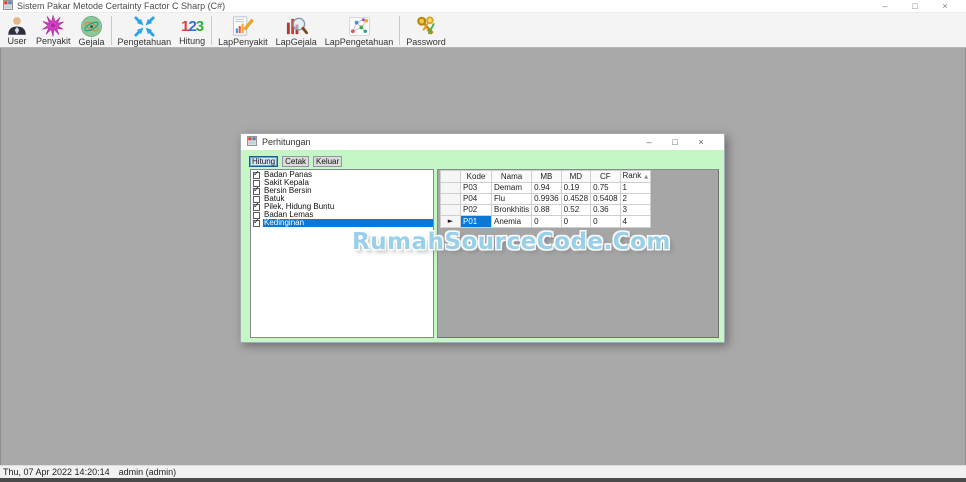 Image resolution: width=966 pixels, height=482 pixels. Describe the element at coordinates (576, 188) in the screenshot. I see `grid-cell: 0.19` at that location.